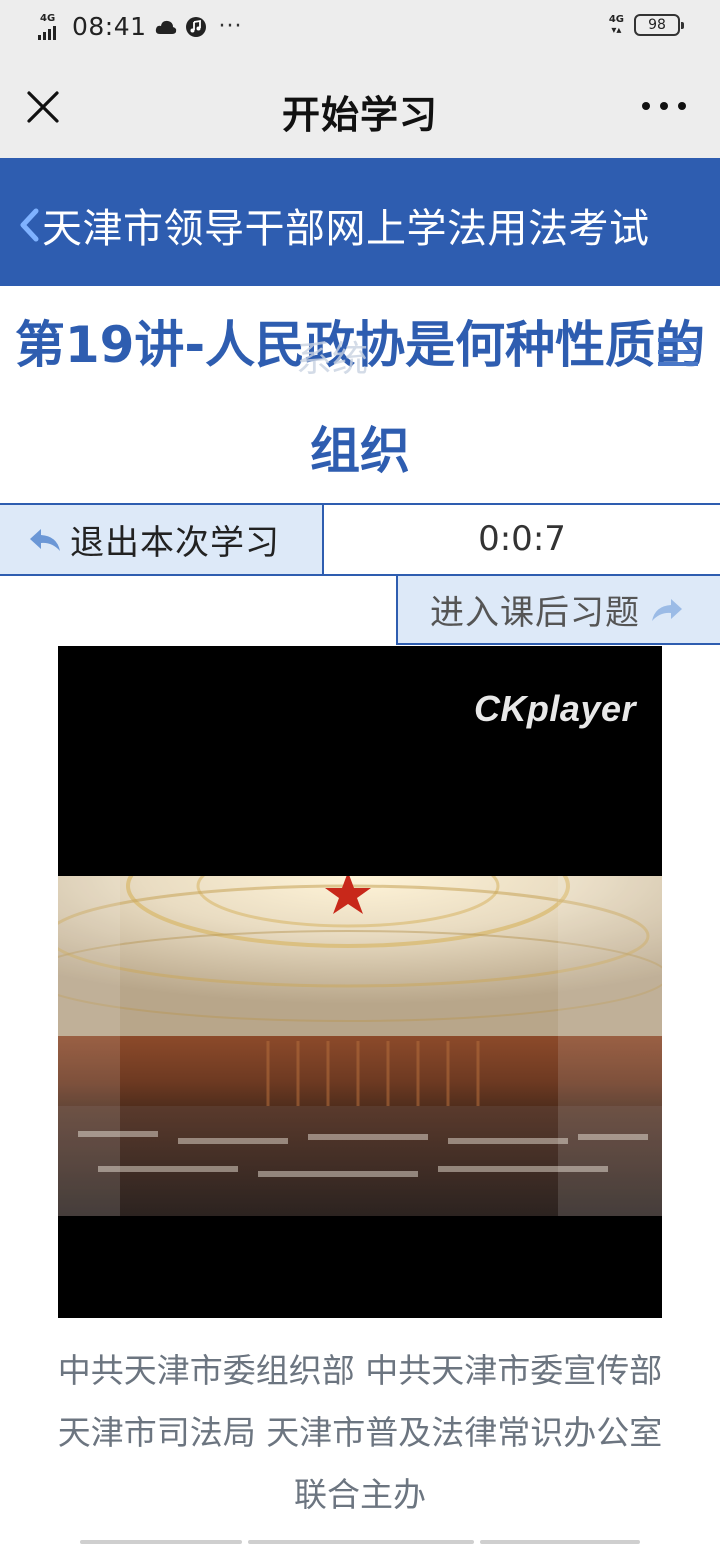  What do you see at coordinates (360, 398) in the screenshot?
I see `lecture-title: 第19讲-人民政协是何种性质的组织` at bounding box center [360, 398].